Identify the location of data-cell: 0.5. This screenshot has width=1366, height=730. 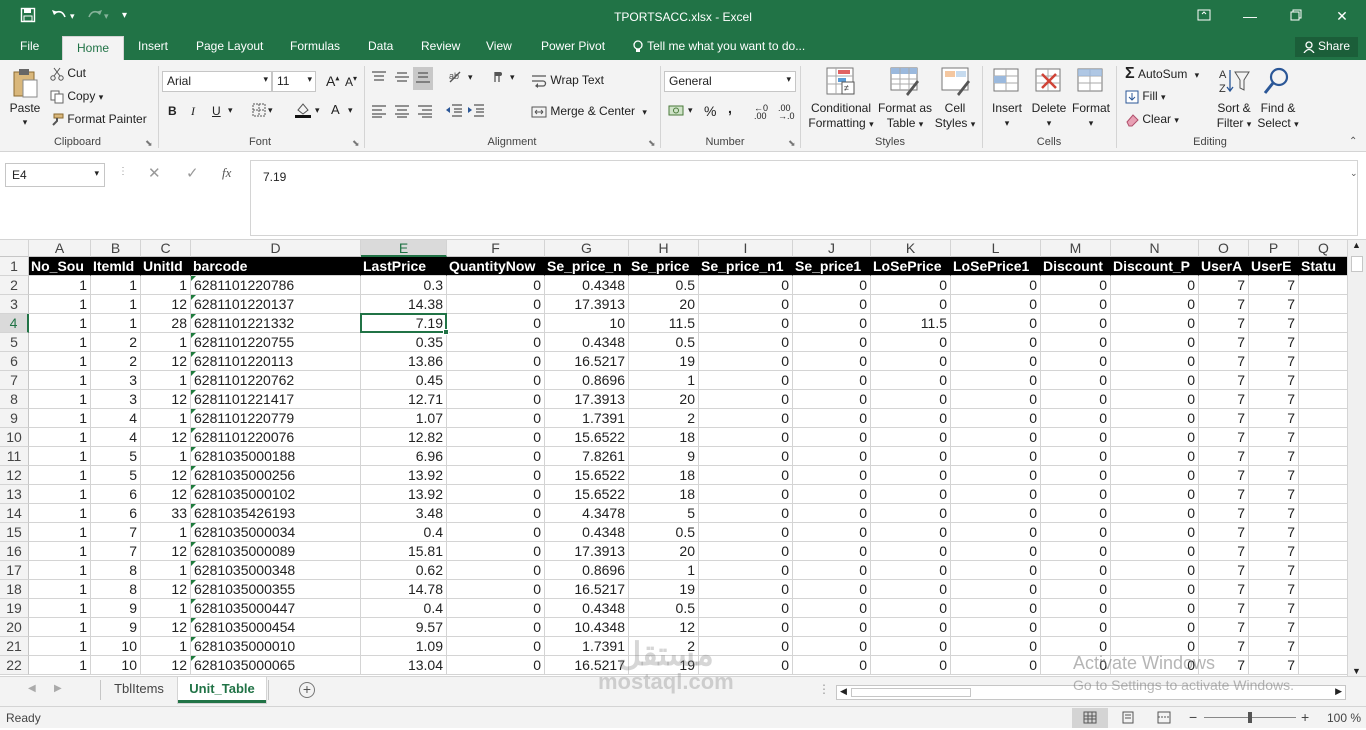
(664, 285).